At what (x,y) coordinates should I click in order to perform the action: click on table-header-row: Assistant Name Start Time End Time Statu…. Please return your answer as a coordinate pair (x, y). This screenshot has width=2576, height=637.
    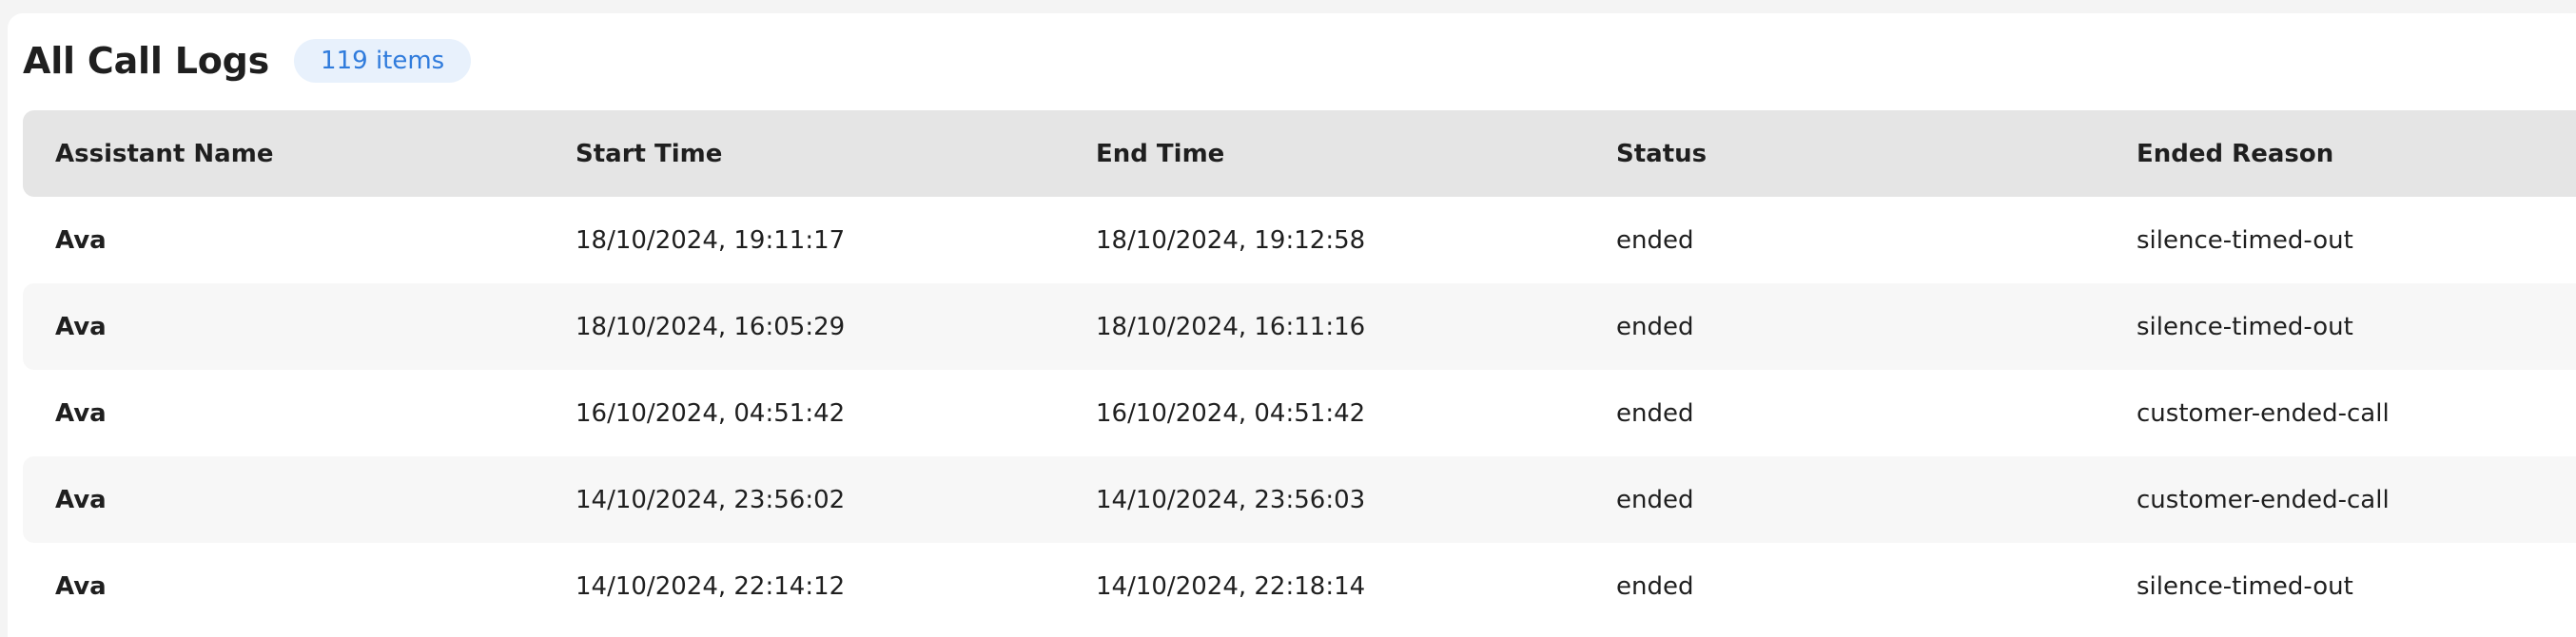
    Looking at the image, I should click on (1299, 153).